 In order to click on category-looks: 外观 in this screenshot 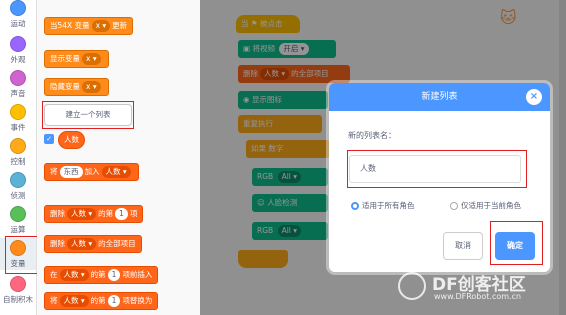, I will do `click(18, 50)`.